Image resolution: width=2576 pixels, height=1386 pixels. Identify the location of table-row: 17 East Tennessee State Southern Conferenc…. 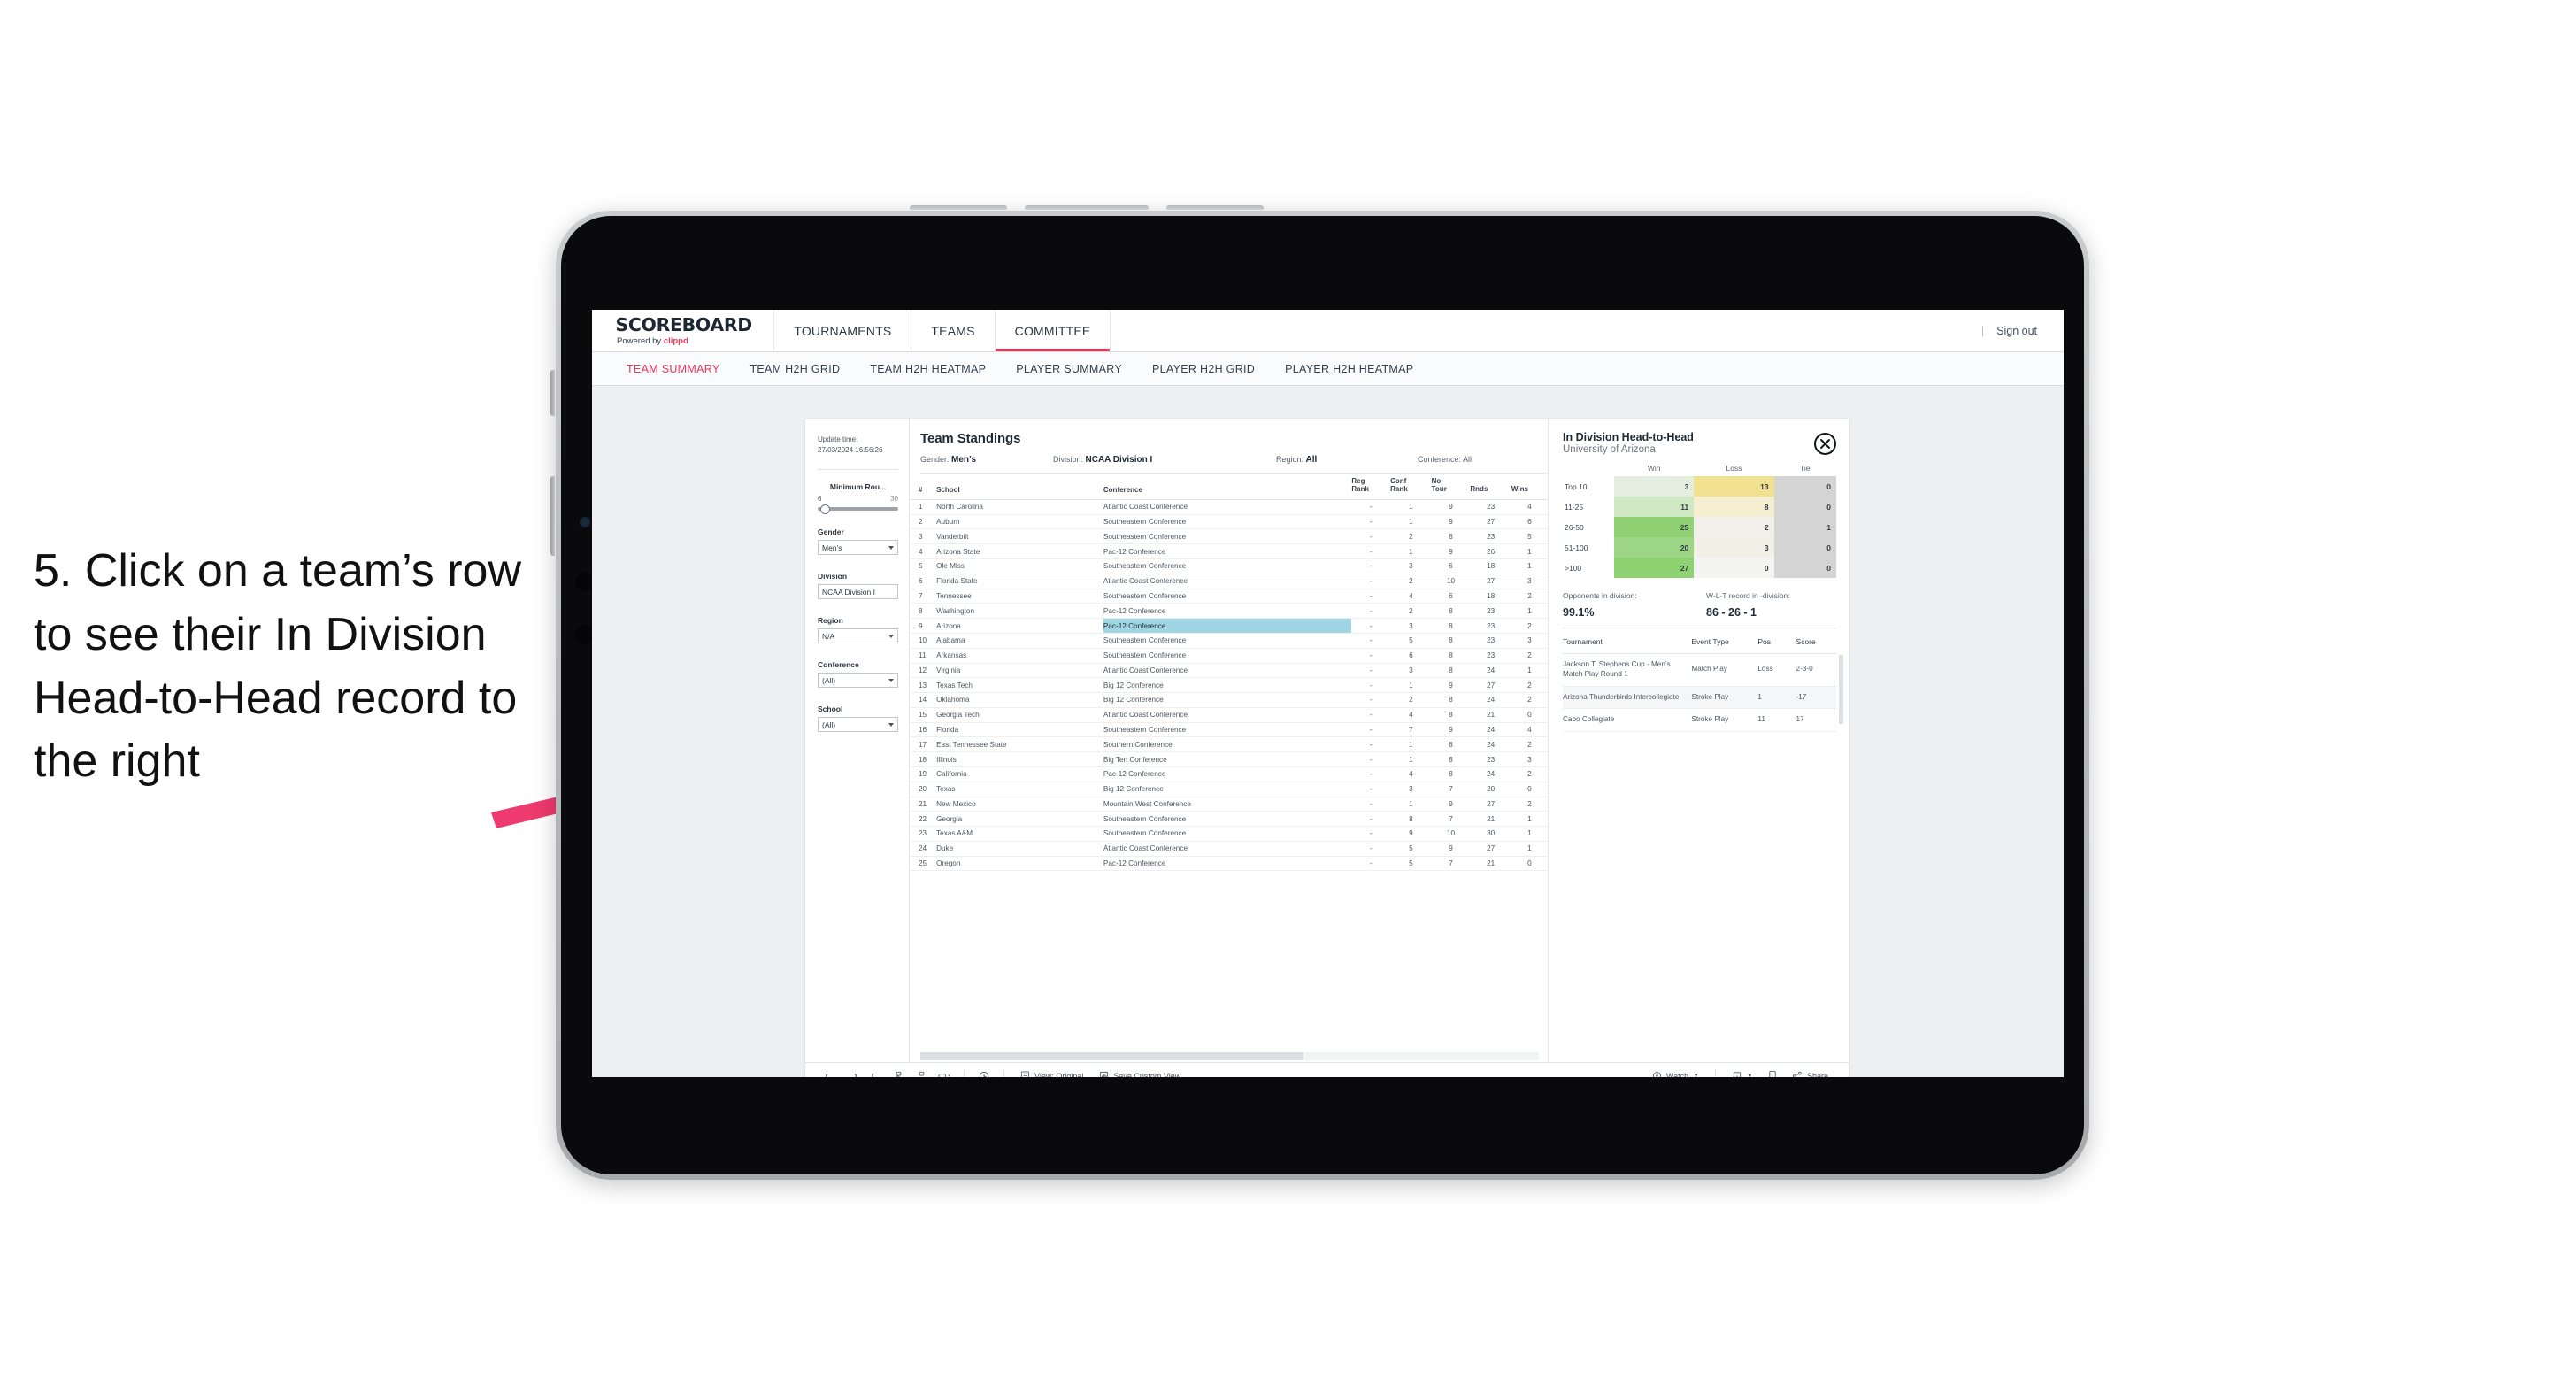
(1229, 745).